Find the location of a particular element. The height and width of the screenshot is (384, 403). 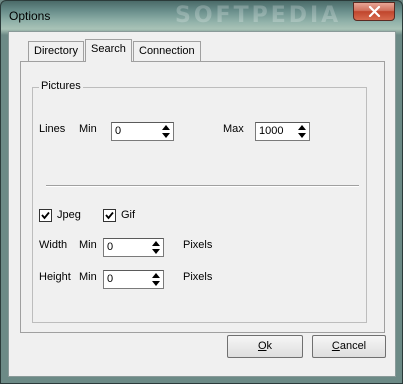

title-bar: SOFTPEDIA Options is located at coordinates (201, 16).